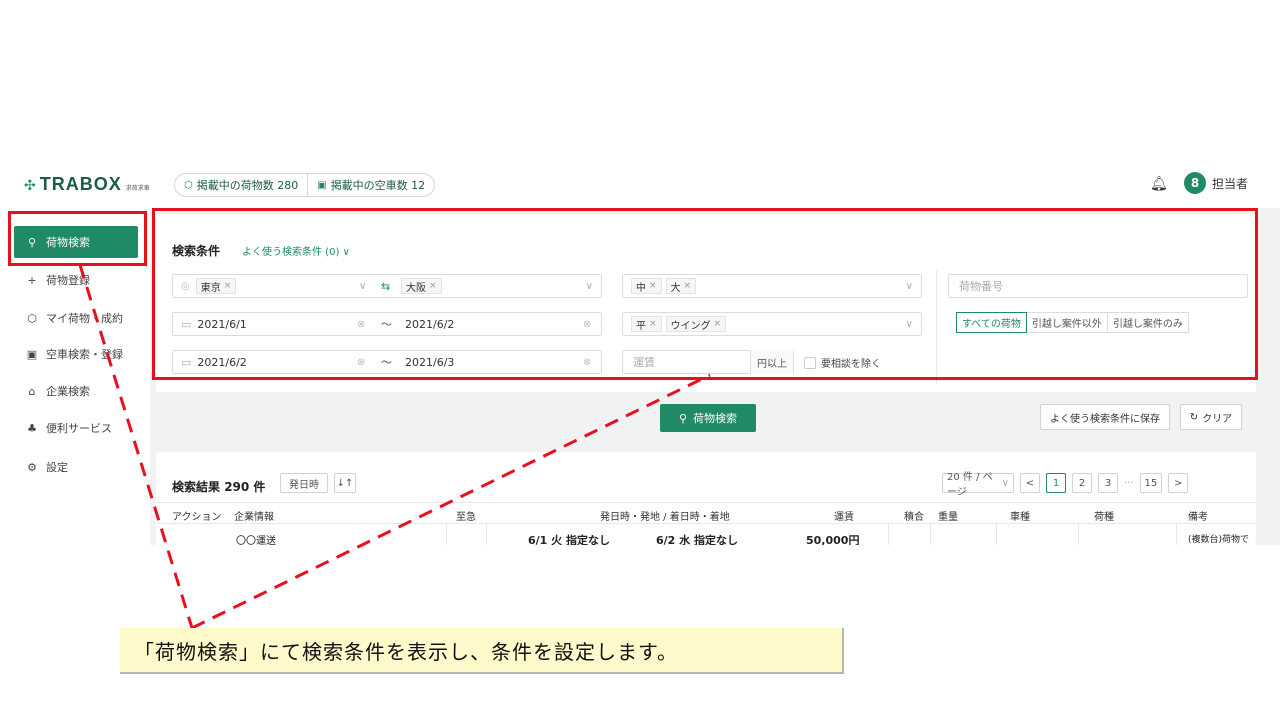 This screenshot has height=720, width=1280. What do you see at coordinates (406, 651) in the screenshot?
I see `caption-text: 「荷物検索」にて検索条件を表示し、条件を設定します。` at bounding box center [406, 651].